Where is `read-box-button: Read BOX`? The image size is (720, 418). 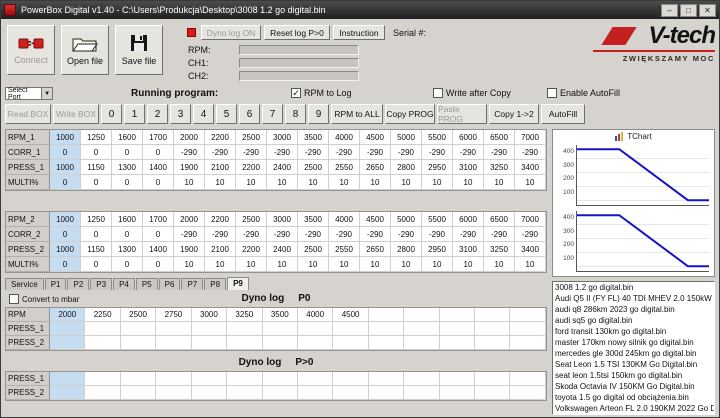 read-box-button: Read BOX is located at coordinates (28, 114).